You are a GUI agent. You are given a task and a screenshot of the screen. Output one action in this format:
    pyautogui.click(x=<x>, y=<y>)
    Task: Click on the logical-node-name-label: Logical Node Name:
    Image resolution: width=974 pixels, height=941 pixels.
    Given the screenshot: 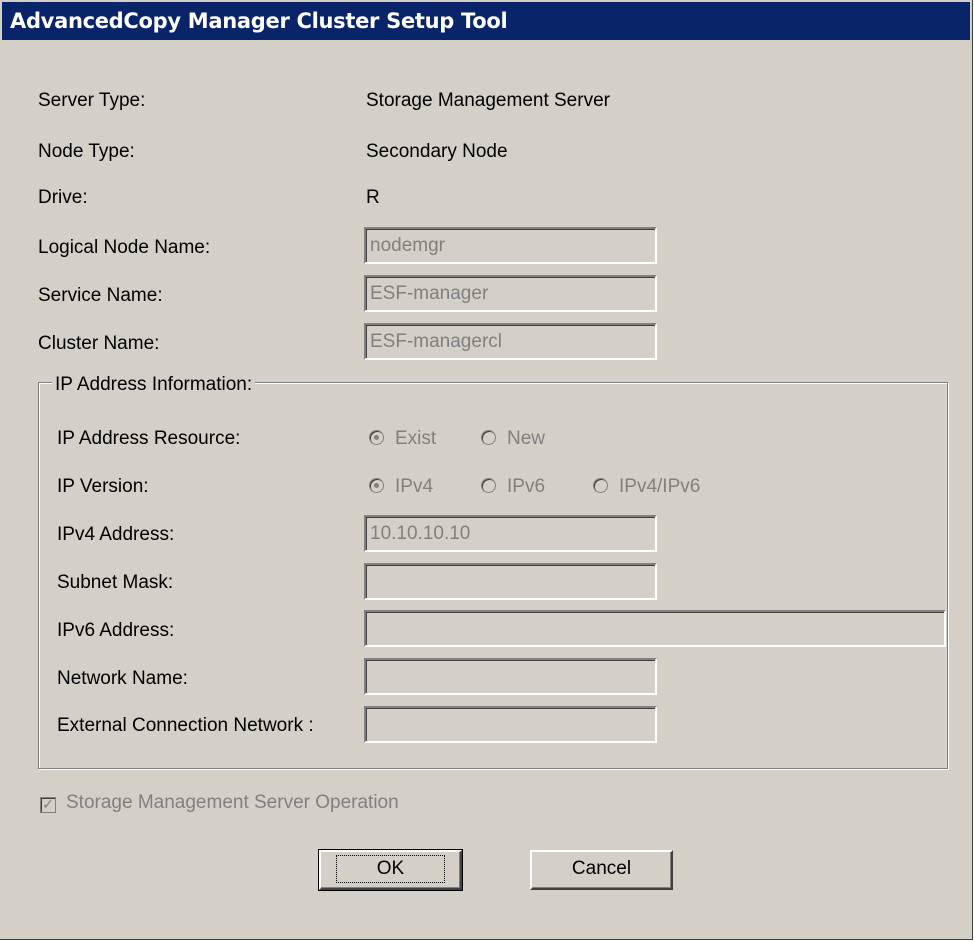 What is the action you would take?
    pyautogui.click(x=124, y=247)
    